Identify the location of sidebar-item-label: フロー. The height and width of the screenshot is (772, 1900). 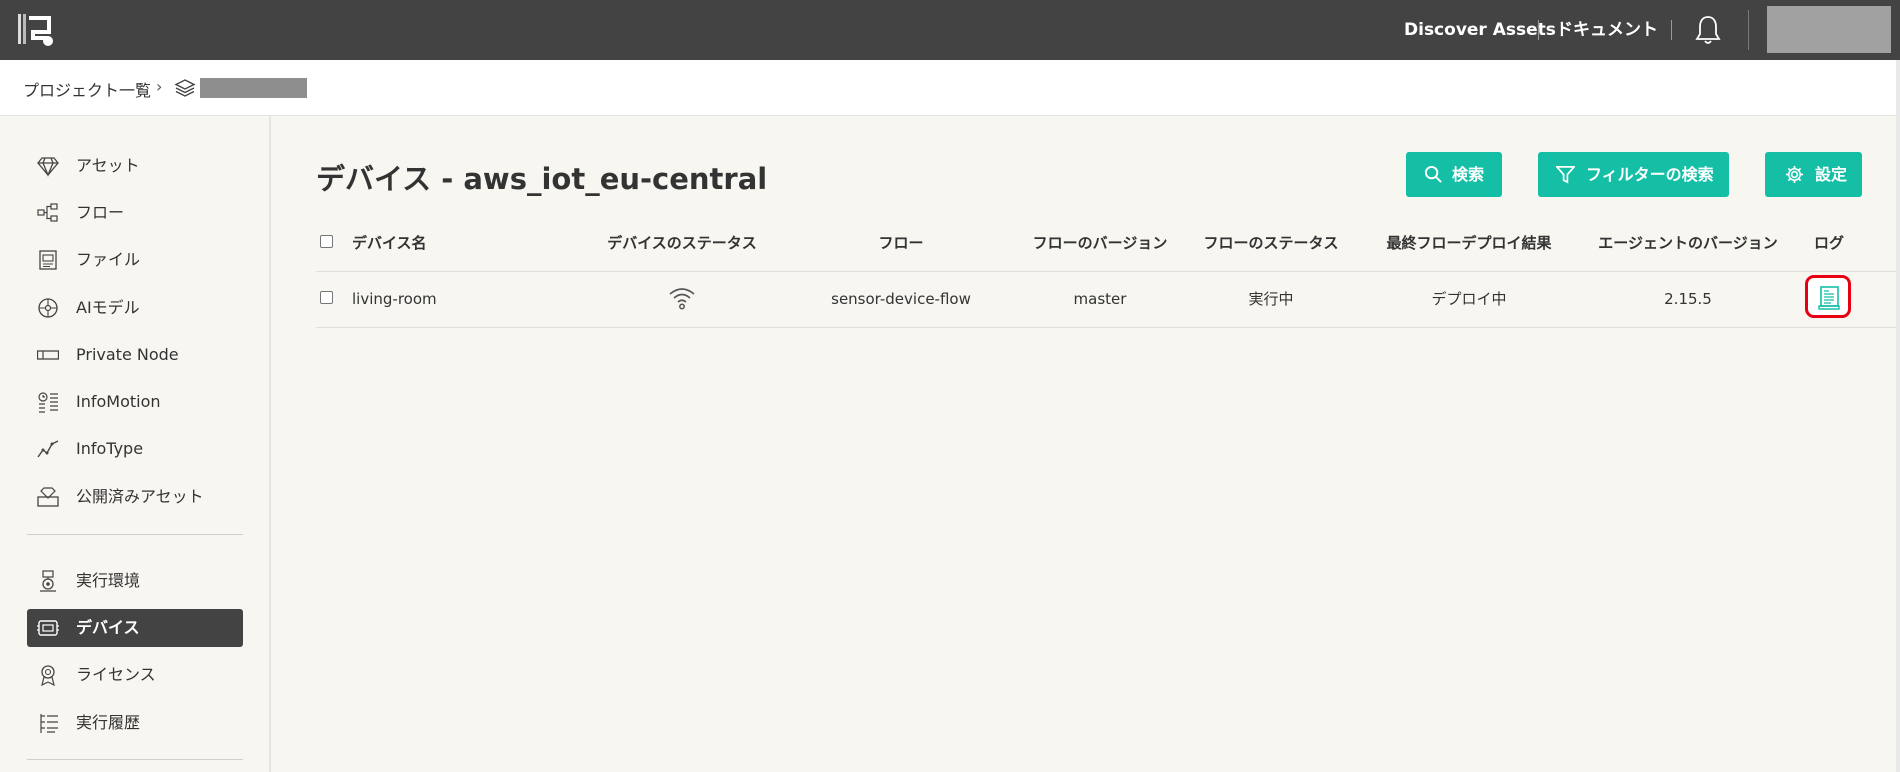
(100, 212).